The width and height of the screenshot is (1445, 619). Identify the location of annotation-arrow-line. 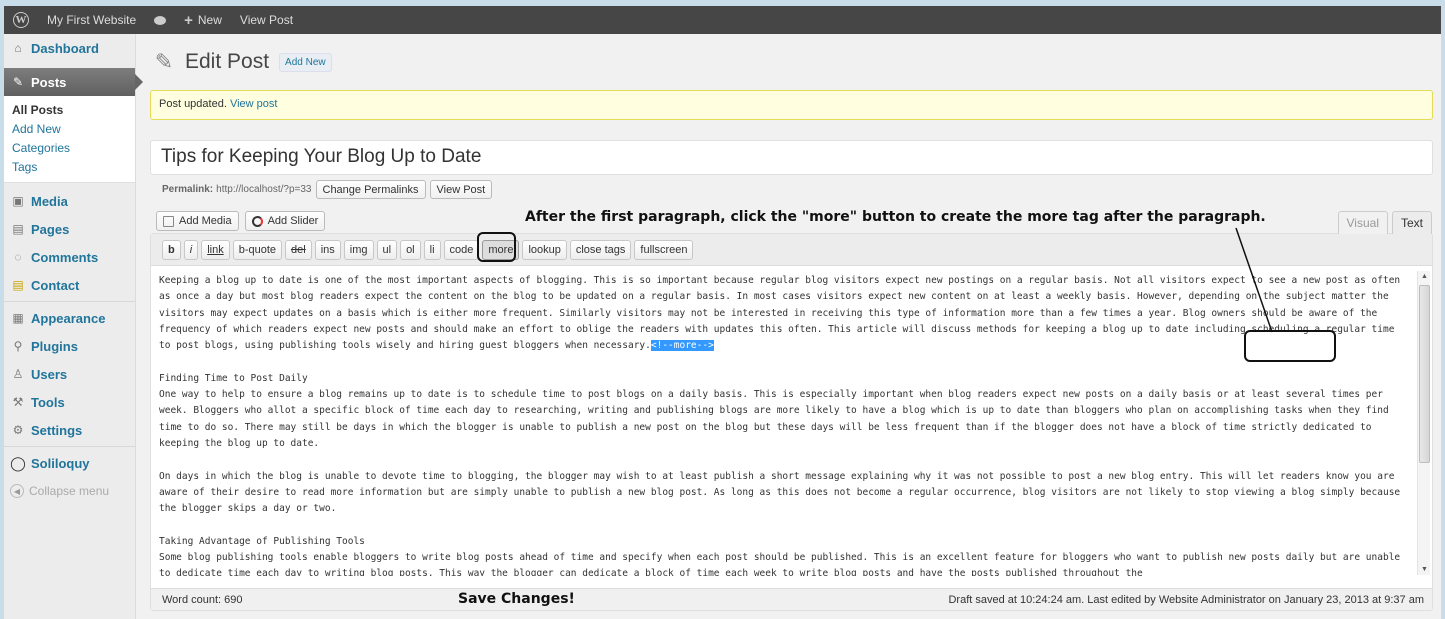
(1254, 280).